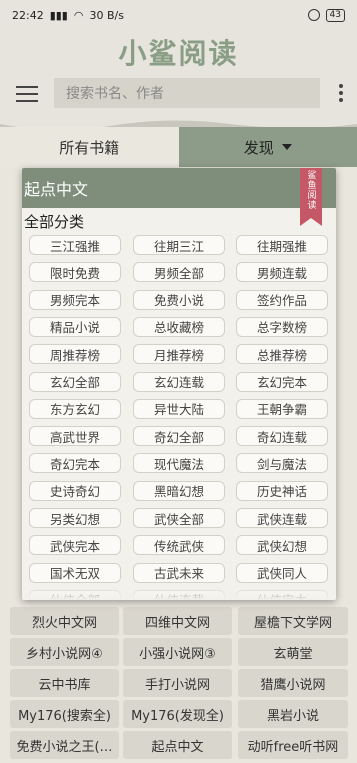  I want to click on category-chip: 男频连载, so click(282, 272).